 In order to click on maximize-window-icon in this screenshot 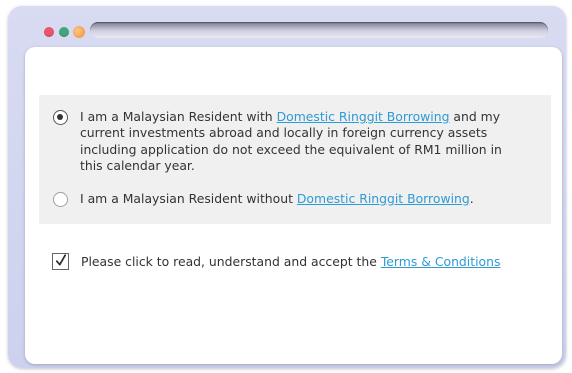, I will do `click(79, 32)`.